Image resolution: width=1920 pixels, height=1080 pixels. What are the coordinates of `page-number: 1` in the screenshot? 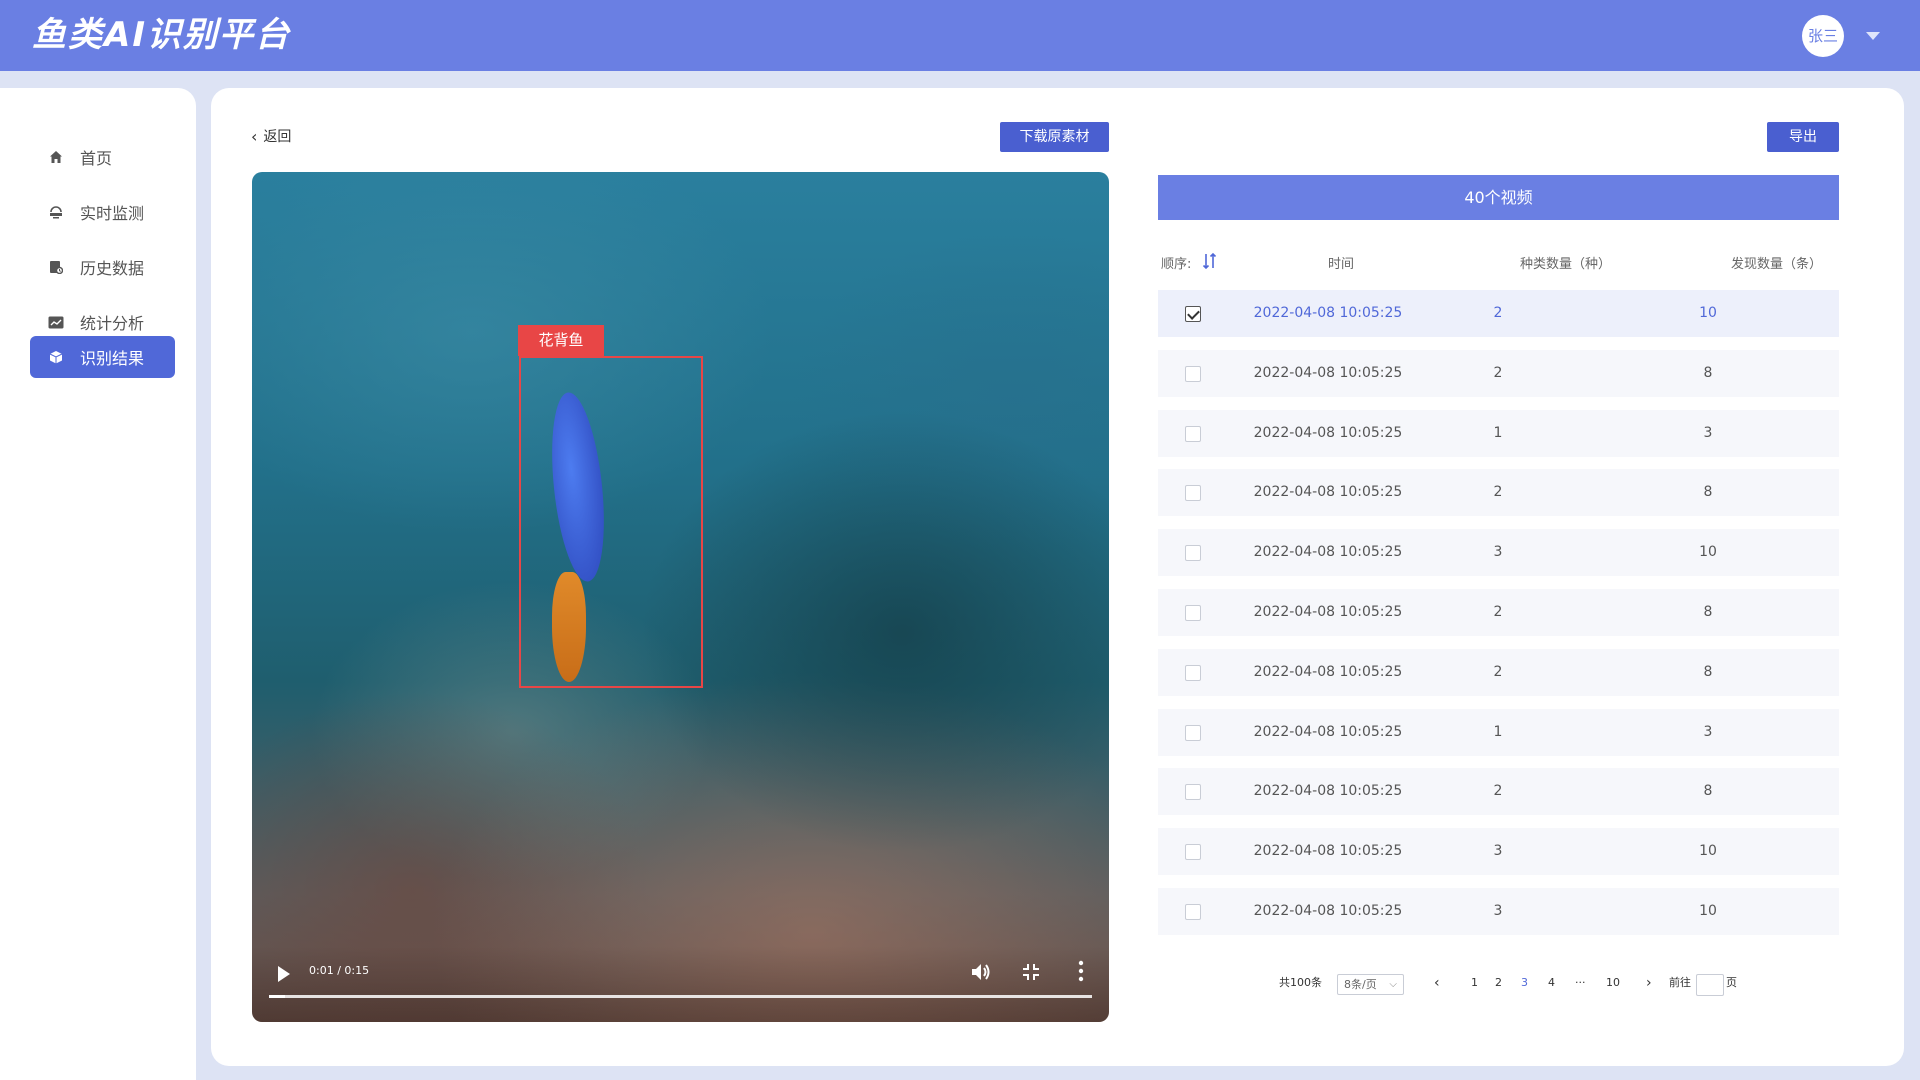 It's located at (1474, 983).